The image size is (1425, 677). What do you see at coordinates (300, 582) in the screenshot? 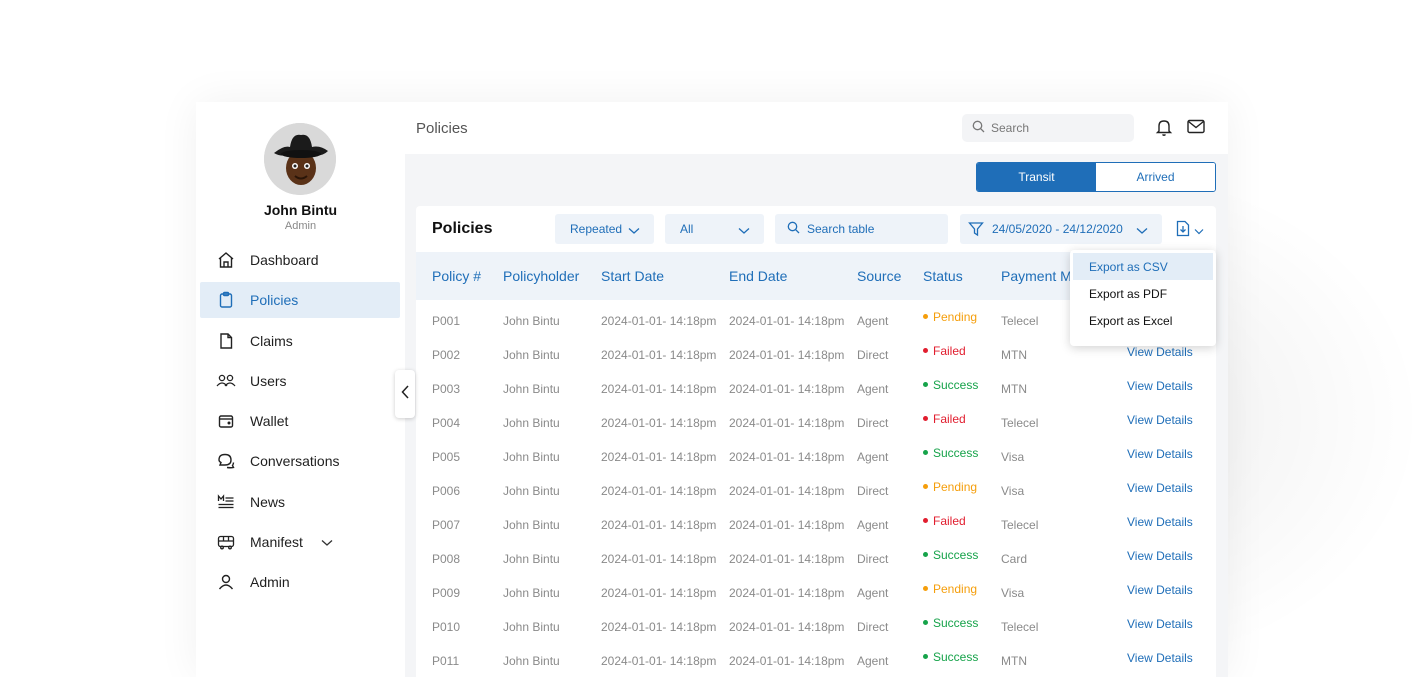
I see `sidebar-item-admin: Admin` at bounding box center [300, 582].